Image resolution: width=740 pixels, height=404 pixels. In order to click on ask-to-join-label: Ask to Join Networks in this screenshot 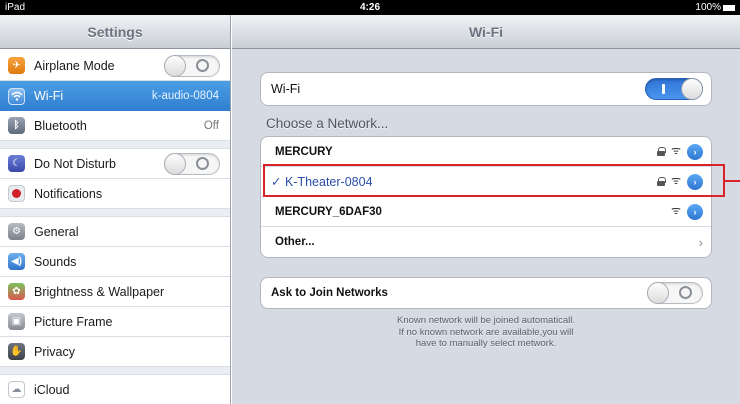, I will do `click(329, 293)`.